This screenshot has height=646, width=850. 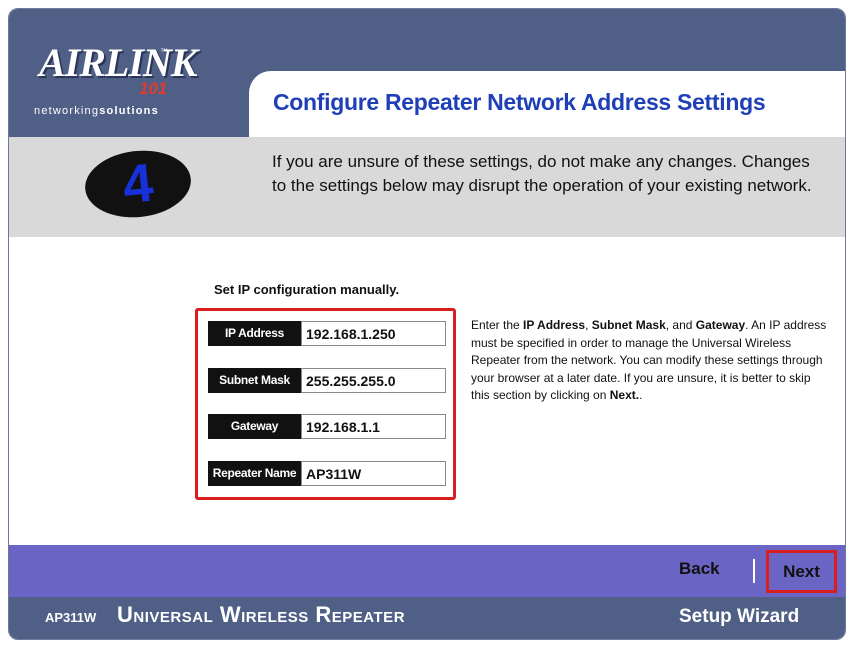 I want to click on logo-block: AIRLINK ™ 101 networkingsolutions, so click(x=131, y=73).